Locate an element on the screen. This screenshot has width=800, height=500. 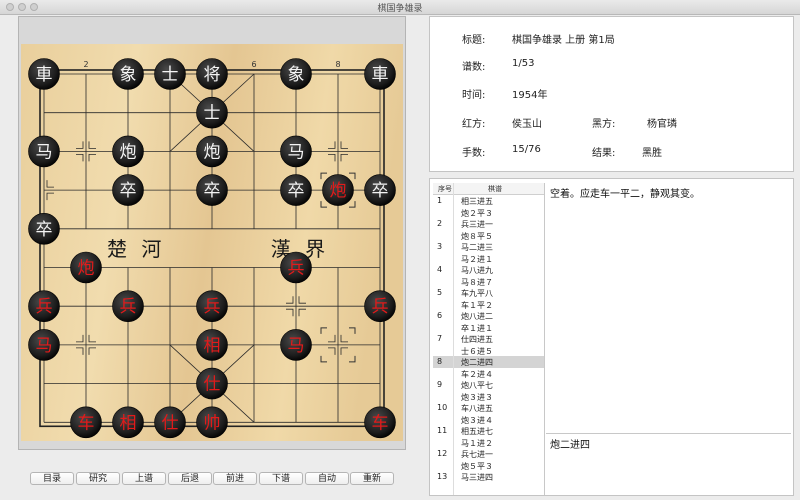
piece-label: 将 is located at coordinates (212, 75).